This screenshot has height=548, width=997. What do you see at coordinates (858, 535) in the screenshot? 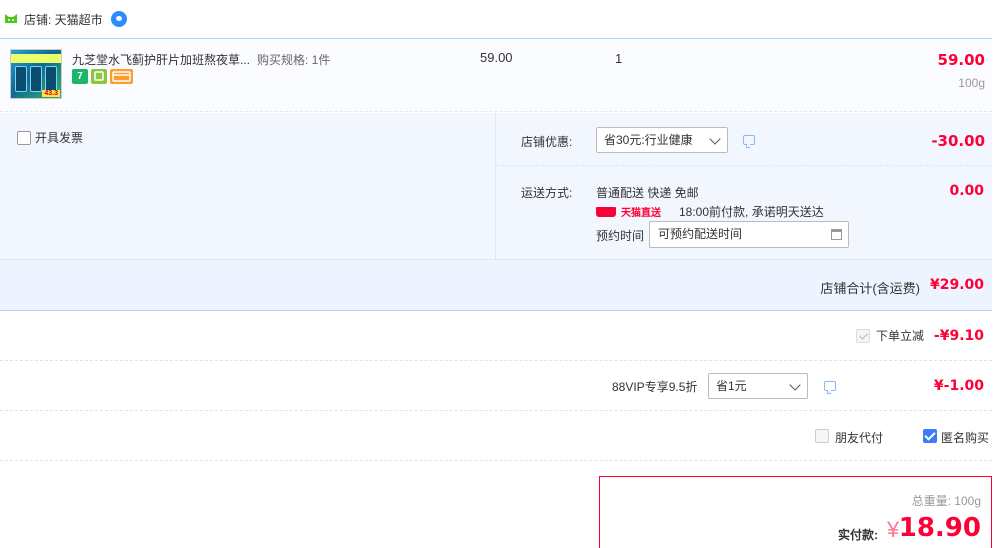
I see `amount-due-label: 实付款:` at bounding box center [858, 535].